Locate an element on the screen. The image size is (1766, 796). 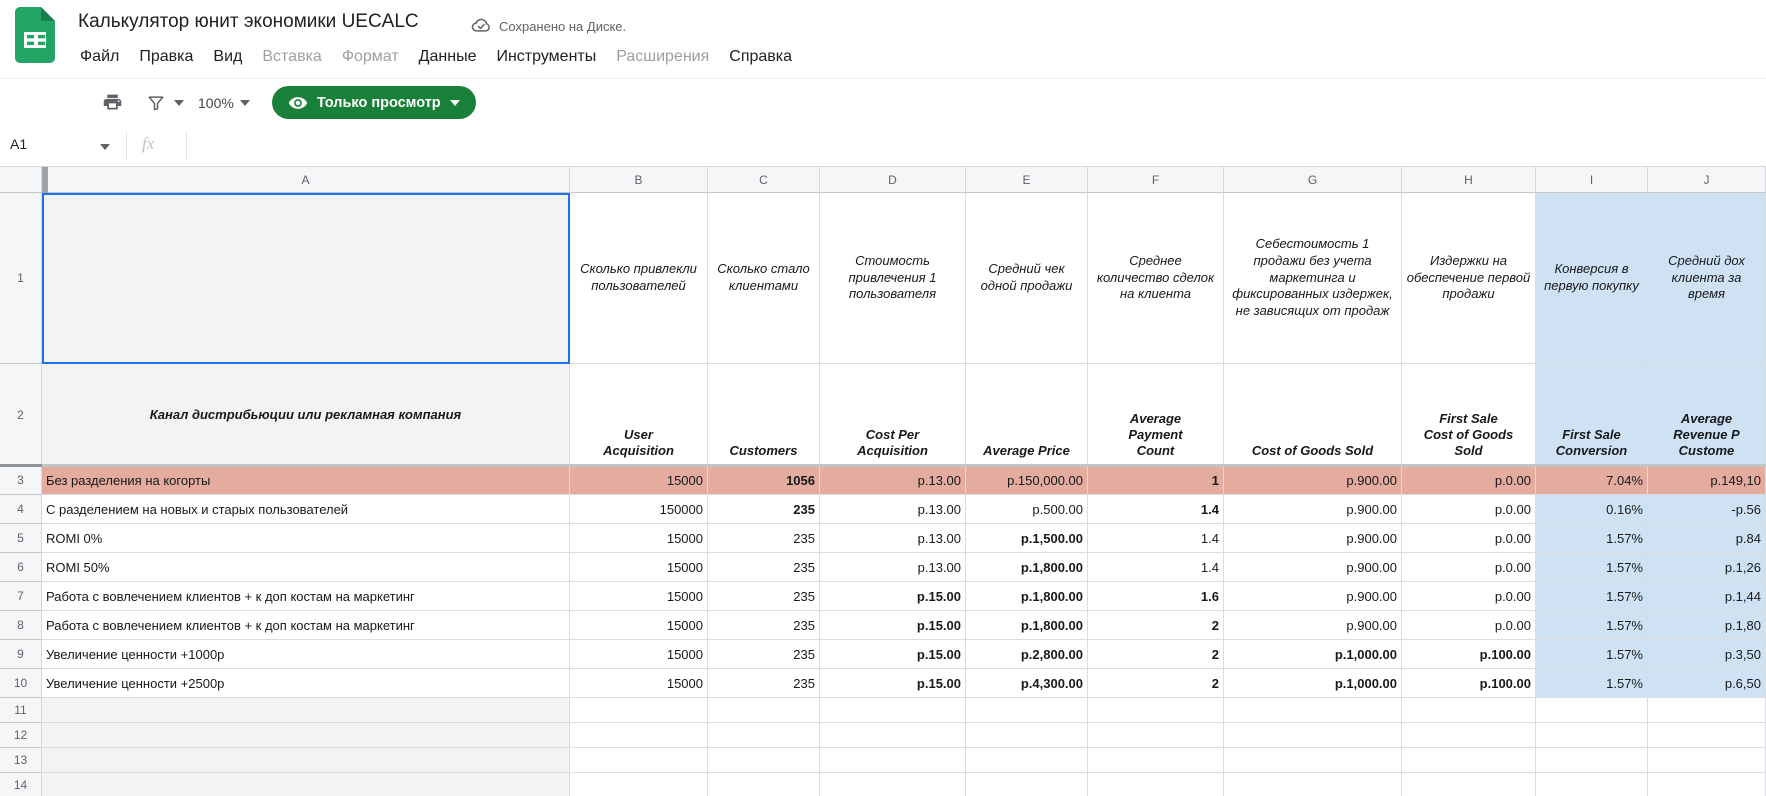
cell-J2: Average Revenue P Custome is located at coordinates (1707, 415).